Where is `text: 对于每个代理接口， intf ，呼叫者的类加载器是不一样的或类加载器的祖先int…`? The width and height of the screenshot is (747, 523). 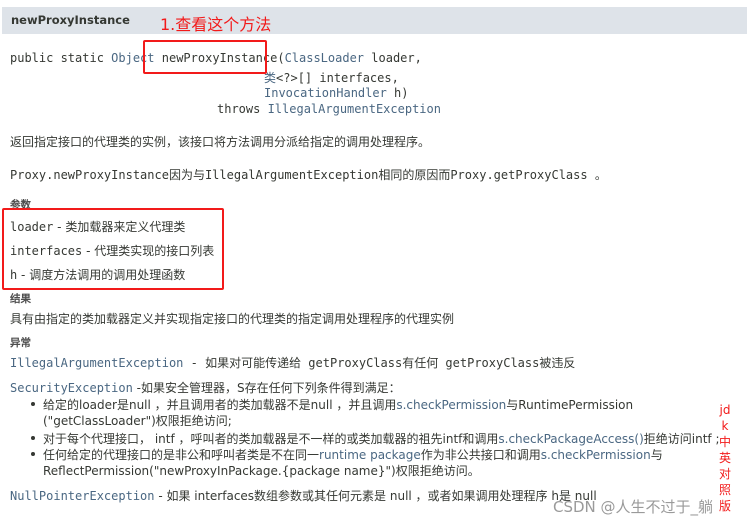
text: 对于每个代理接口， intf ，呼叫者的类加载器是不一样的或类加载器的祖先int… is located at coordinates (271, 439).